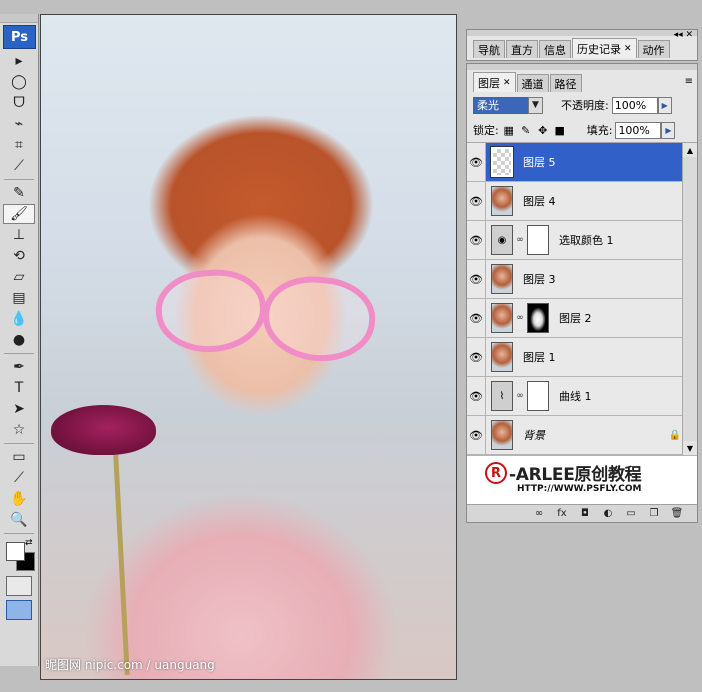  Describe the element at coordinates (29, 543) in the screenshot. I see `swap-colors-icon: ⇄` at that location.